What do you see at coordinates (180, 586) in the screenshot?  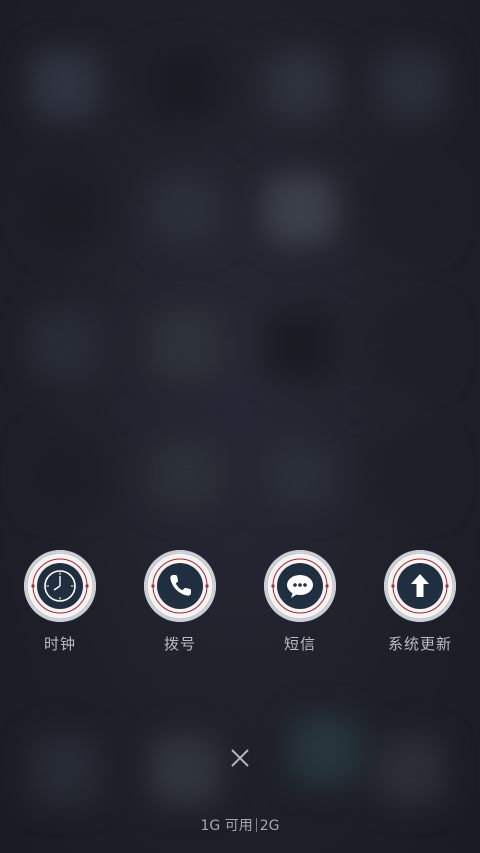 I see `phone-icon` at bounding box center [180, 586].